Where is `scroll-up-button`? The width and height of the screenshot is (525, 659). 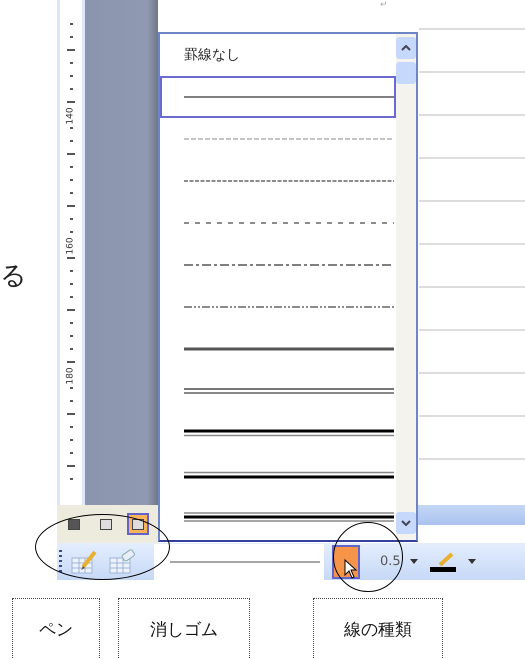
scroll-up-button is located at coordinates (406, 48).